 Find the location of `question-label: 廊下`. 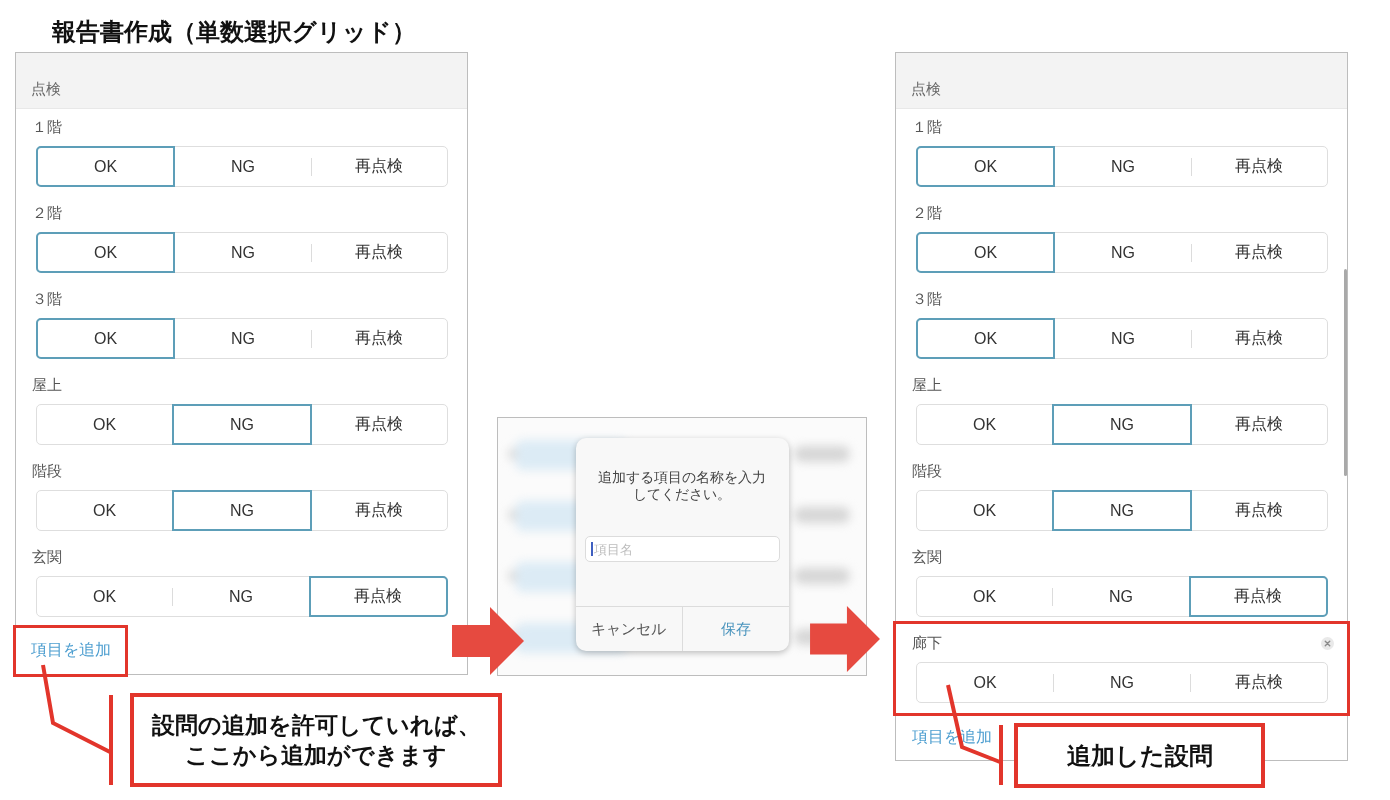

question-label: 廊下 is located at coordinates (927, 643).